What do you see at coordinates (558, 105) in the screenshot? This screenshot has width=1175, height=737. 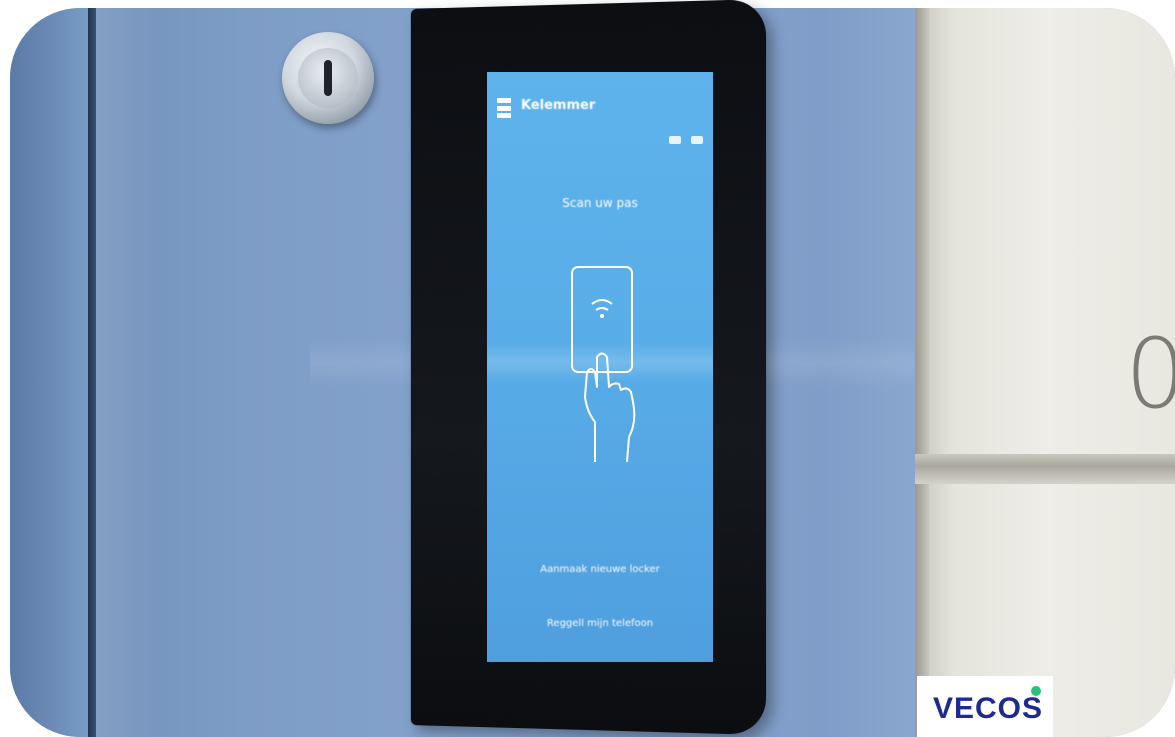 I see `brand-name: Kelemmer` at bounding box center [558, 105].